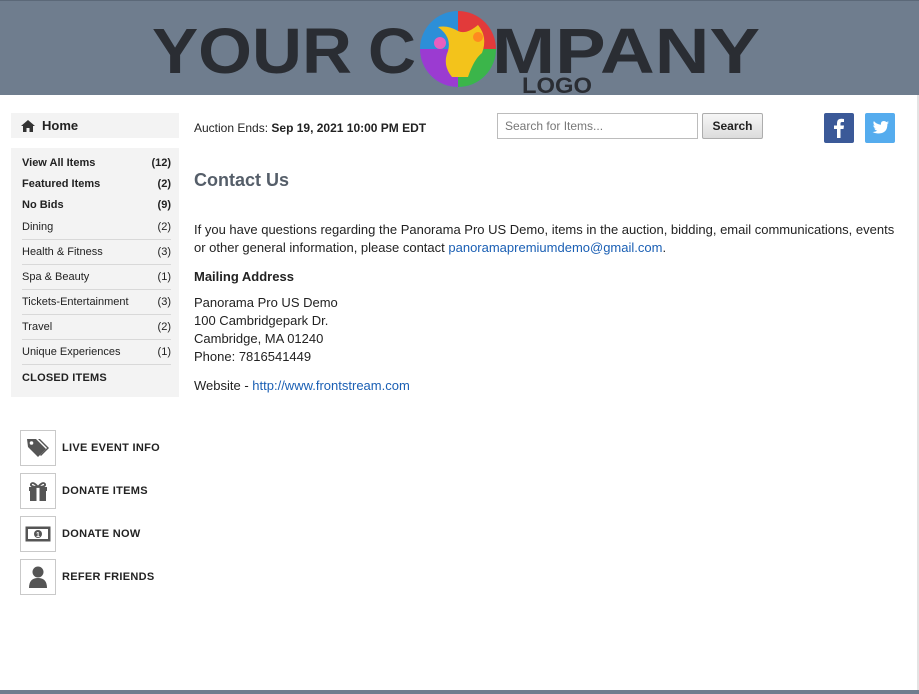 The height and width of the screenshot is (694, 919). Describe the element at coordinates (839, 128) in the screenshot. I see `facebook-icon` at that location.